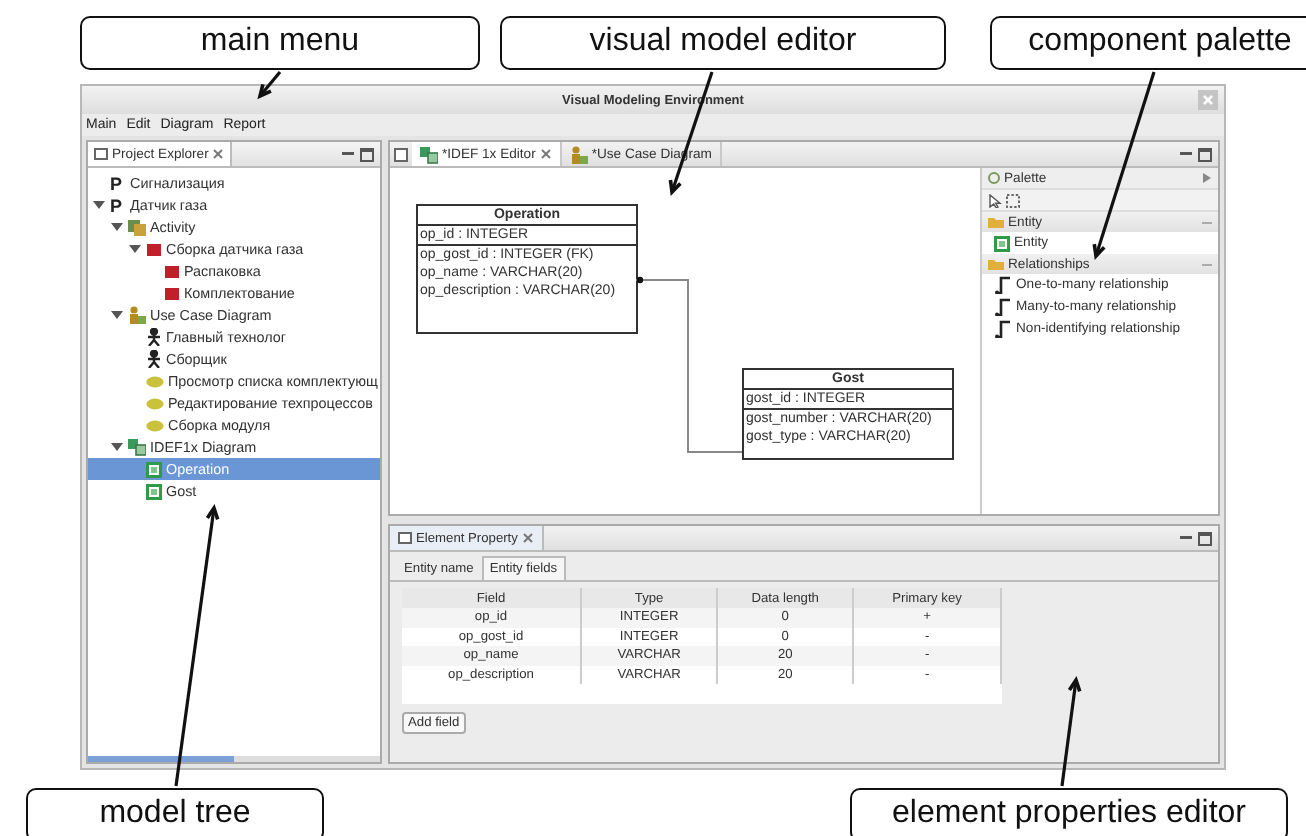 This screenshot has width=1306, height=836. I want to click on entity-icon, so click(1002, 243).